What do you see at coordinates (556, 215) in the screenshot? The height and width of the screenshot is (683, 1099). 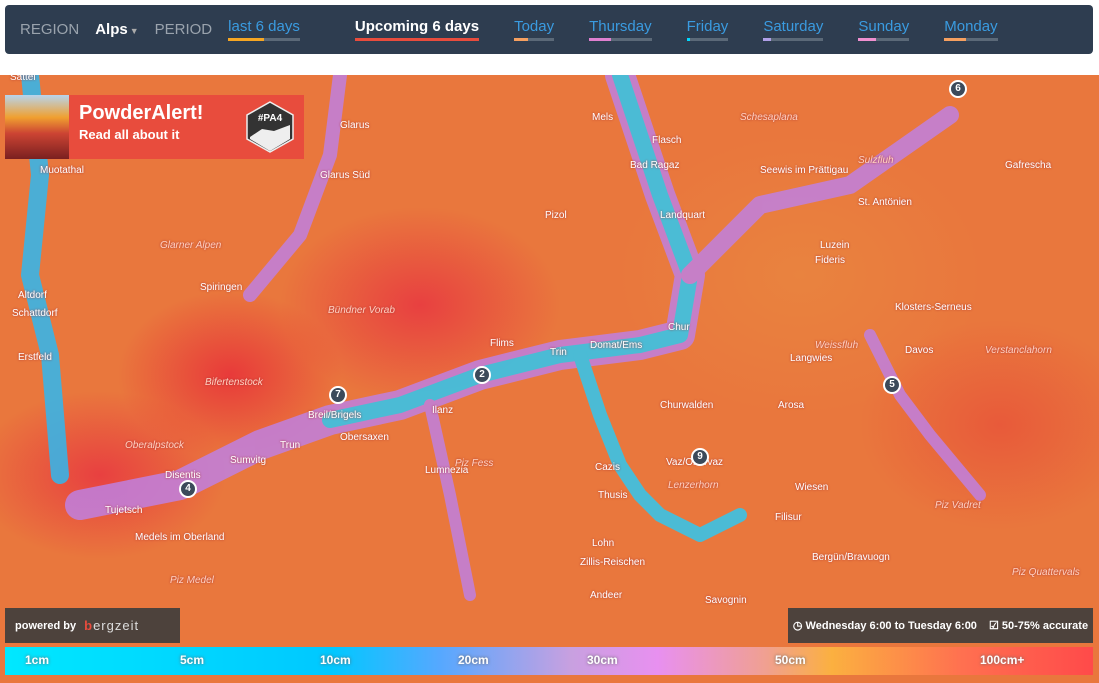 I see `place-label: Pizol` at bounding box center [556, 215].